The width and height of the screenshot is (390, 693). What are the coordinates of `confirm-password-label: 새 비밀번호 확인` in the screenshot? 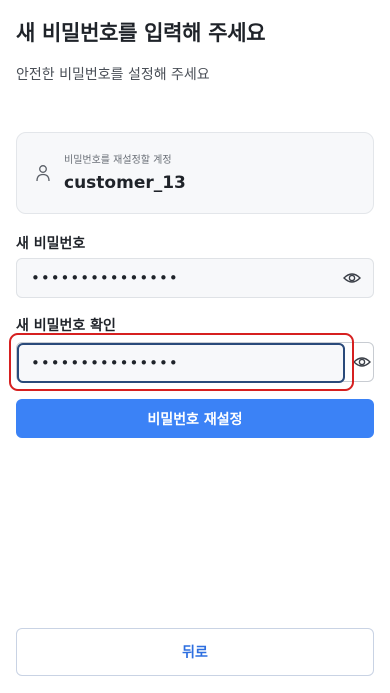 It's located at (66, 326).